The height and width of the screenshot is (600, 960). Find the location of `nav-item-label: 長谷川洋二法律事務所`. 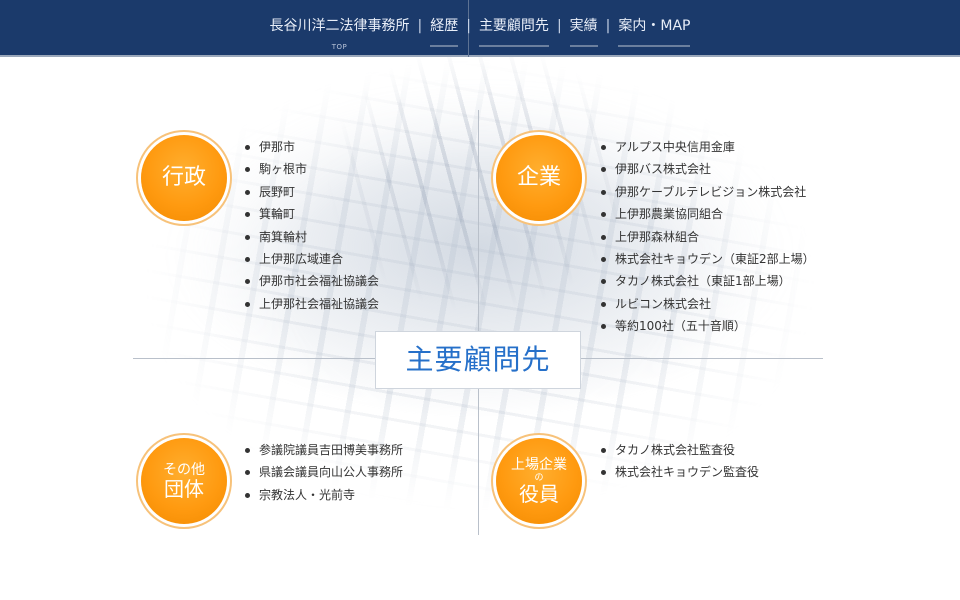

nav-item-label: 長谷川洋二法律事務所 is located at coordinates (339, 26).